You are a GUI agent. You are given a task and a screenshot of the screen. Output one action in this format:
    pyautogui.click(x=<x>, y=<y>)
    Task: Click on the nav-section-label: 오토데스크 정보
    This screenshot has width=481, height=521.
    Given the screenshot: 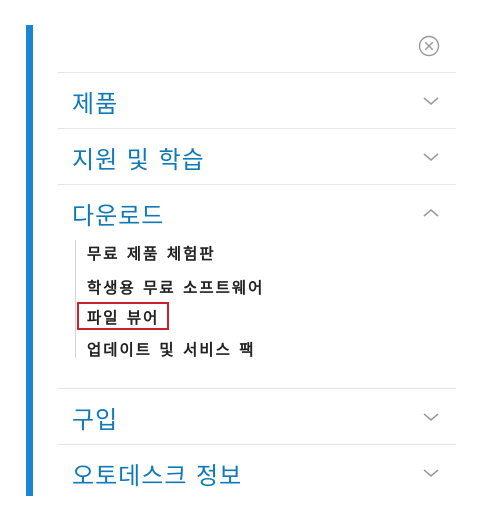 What is the action you would take?
    pyautogui.click(x=157, y=475)
    